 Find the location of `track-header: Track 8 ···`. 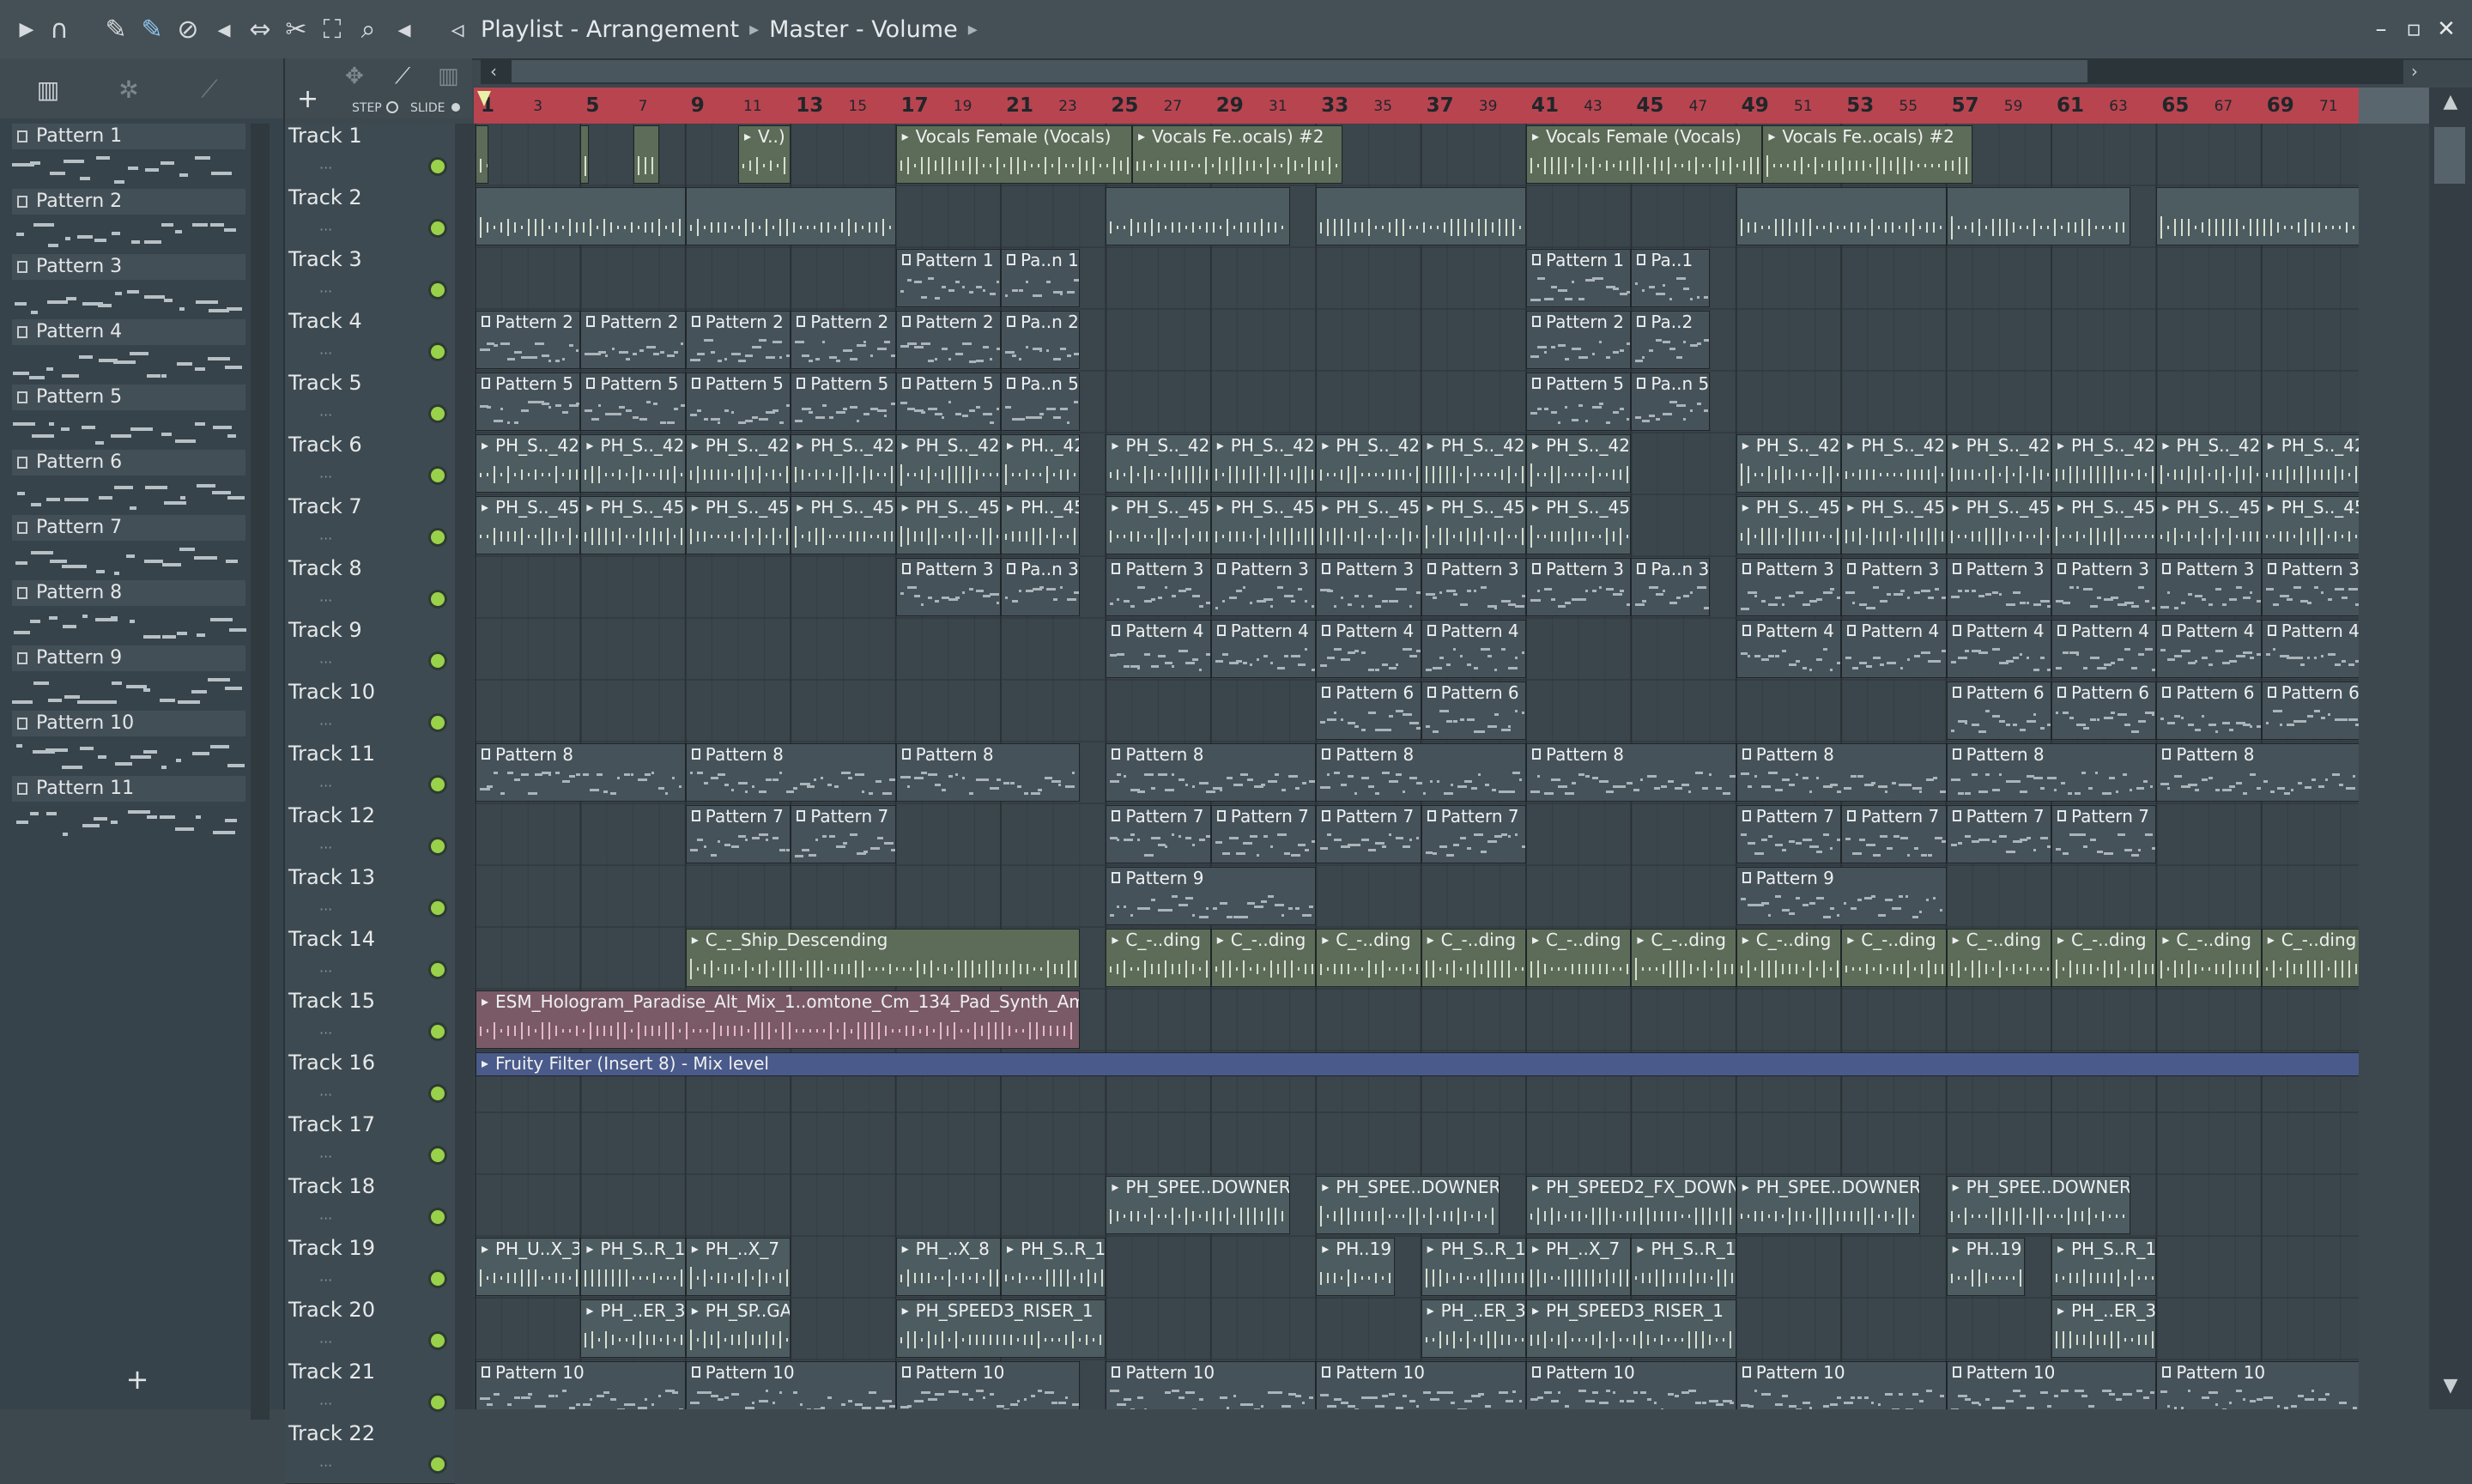

track-header: Track 8 ··· is located at coordinates (370, 587).